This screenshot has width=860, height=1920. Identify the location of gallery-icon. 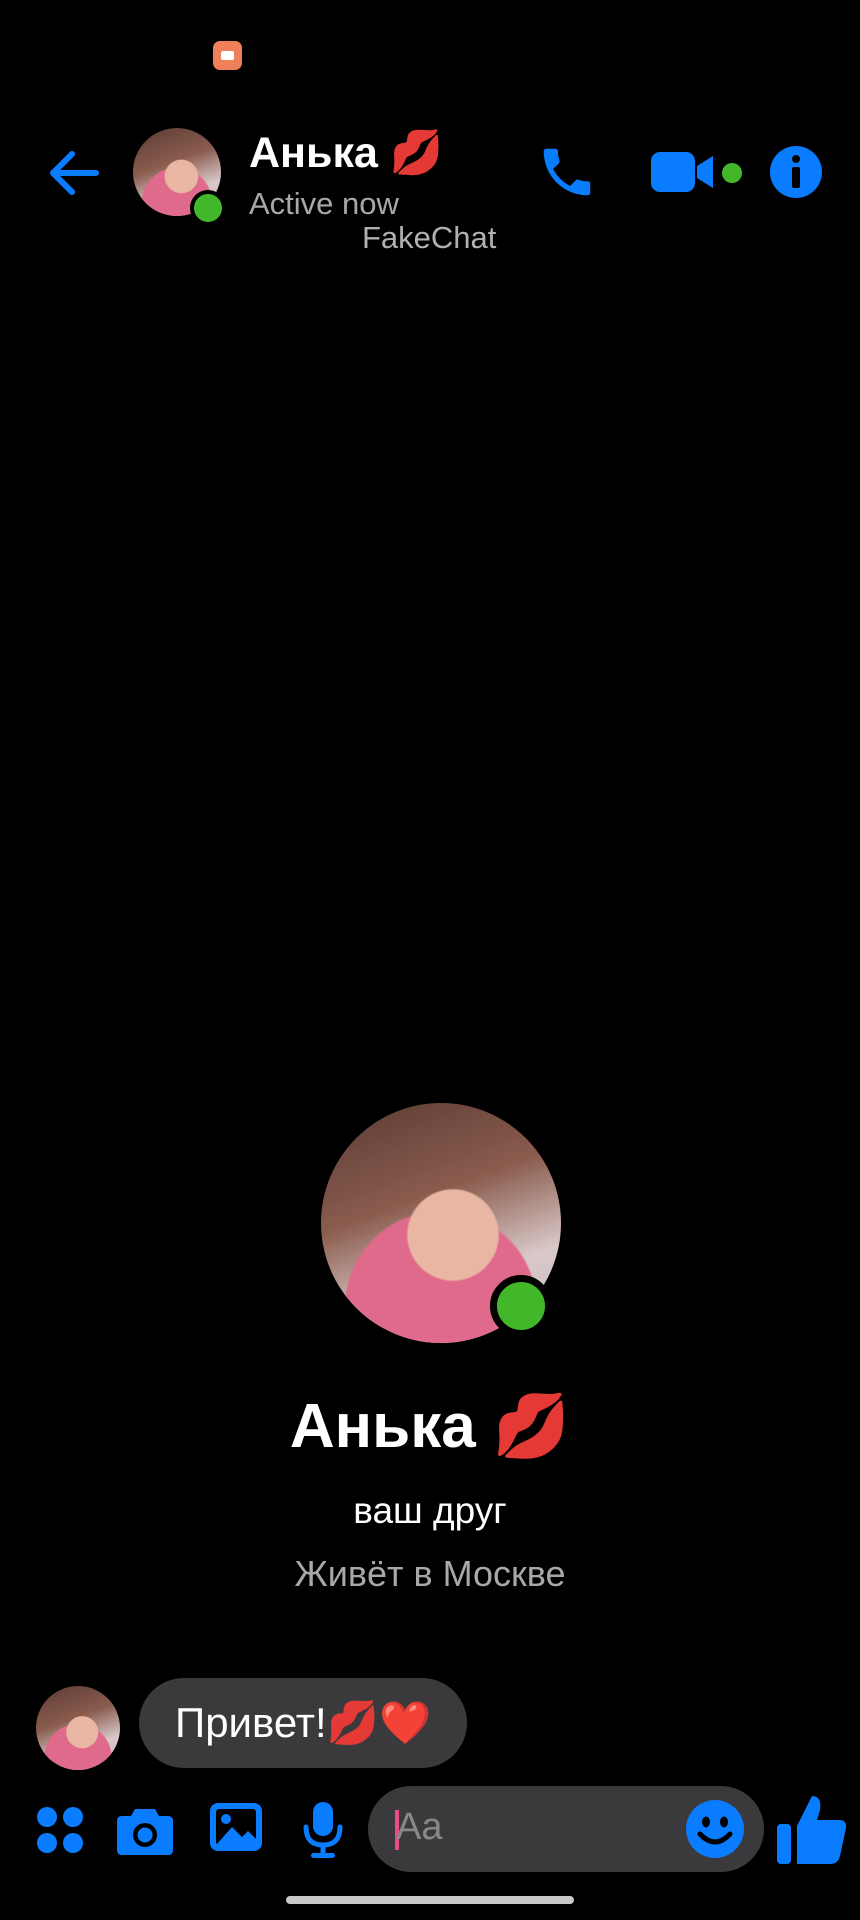
(236, 1827).